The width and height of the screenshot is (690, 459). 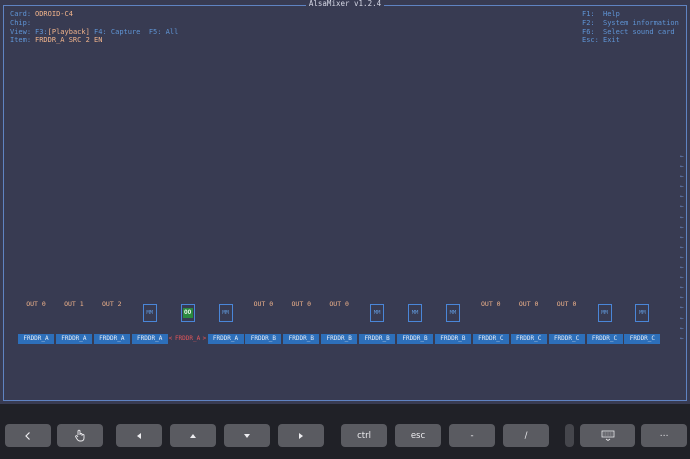 What do you see at coordinates (94, 14) in the screenshot?
I see `card-row: Card: ODROID-C4` at bounding box center [94, 14].